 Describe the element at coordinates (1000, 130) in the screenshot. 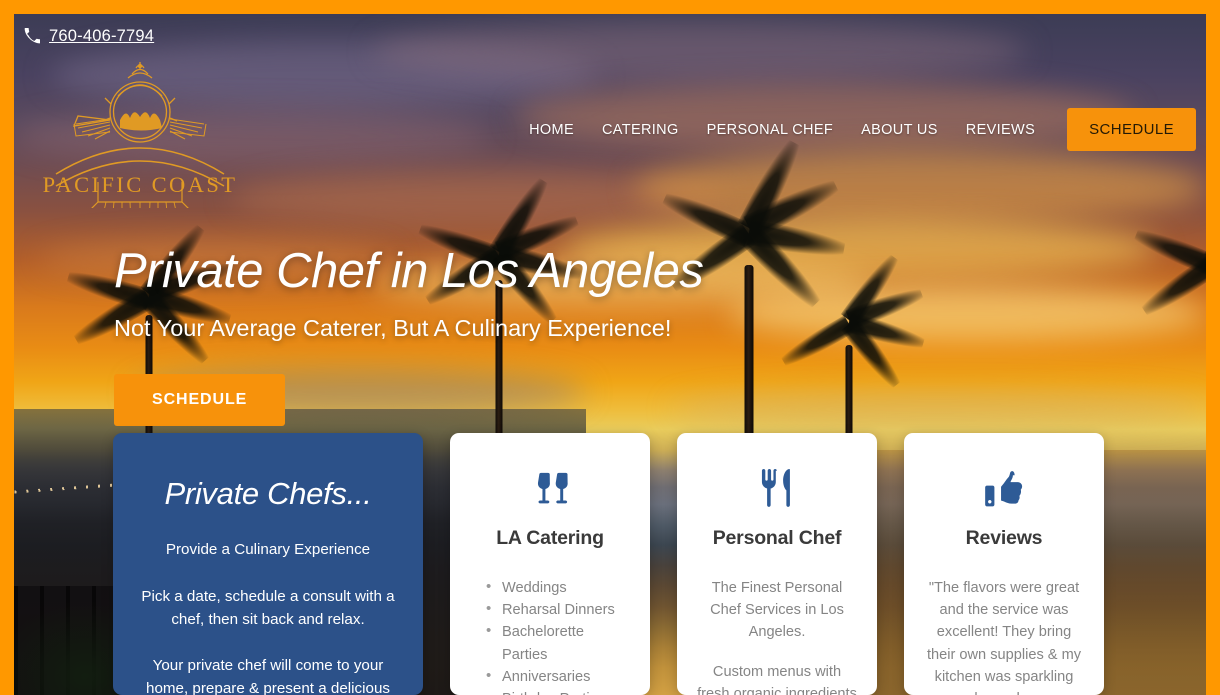

I see `nav-item-reviews: REVIEWS` at that location.